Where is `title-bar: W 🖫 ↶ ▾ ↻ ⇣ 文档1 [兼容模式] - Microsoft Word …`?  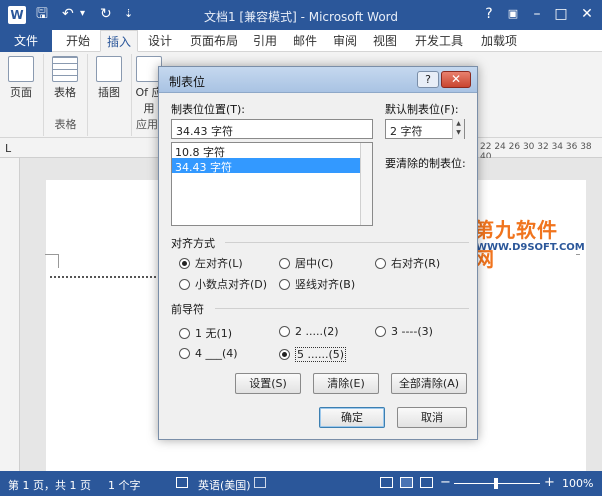 title-bar: W 🖫 ↶ ▾ ↻ ⇣ 文档1 [兼容模式] - Microsoft Word … is located at coordinates (301, 15).